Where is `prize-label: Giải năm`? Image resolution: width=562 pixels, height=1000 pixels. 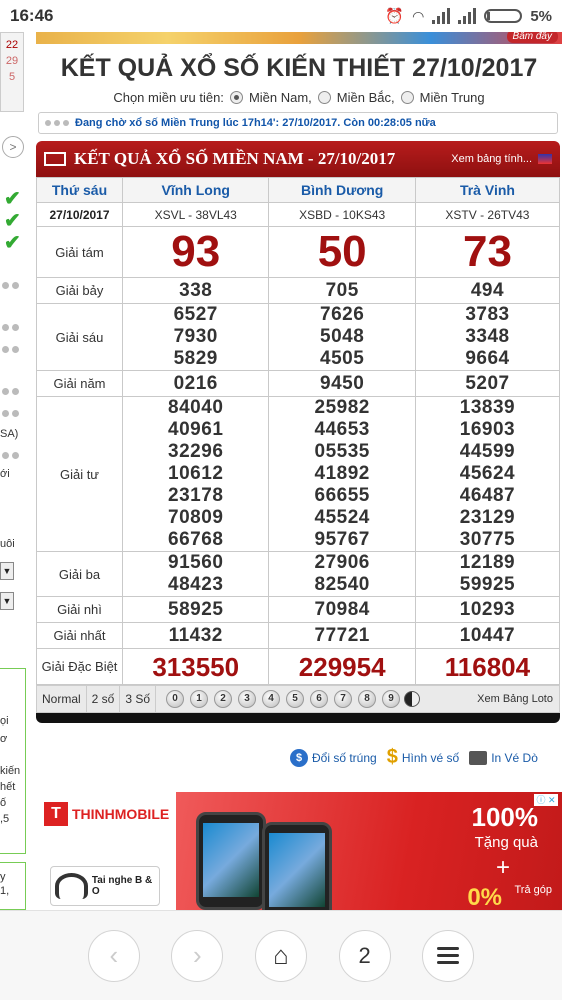 prize-label: Giải năm is located at coordinates (79, 383).